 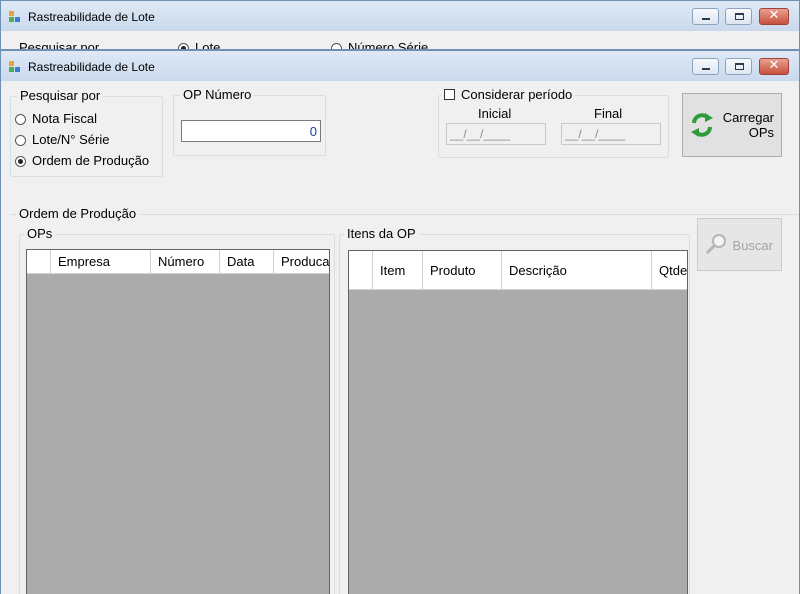 I want to click on maximize-button, so click(x=738, y=66).